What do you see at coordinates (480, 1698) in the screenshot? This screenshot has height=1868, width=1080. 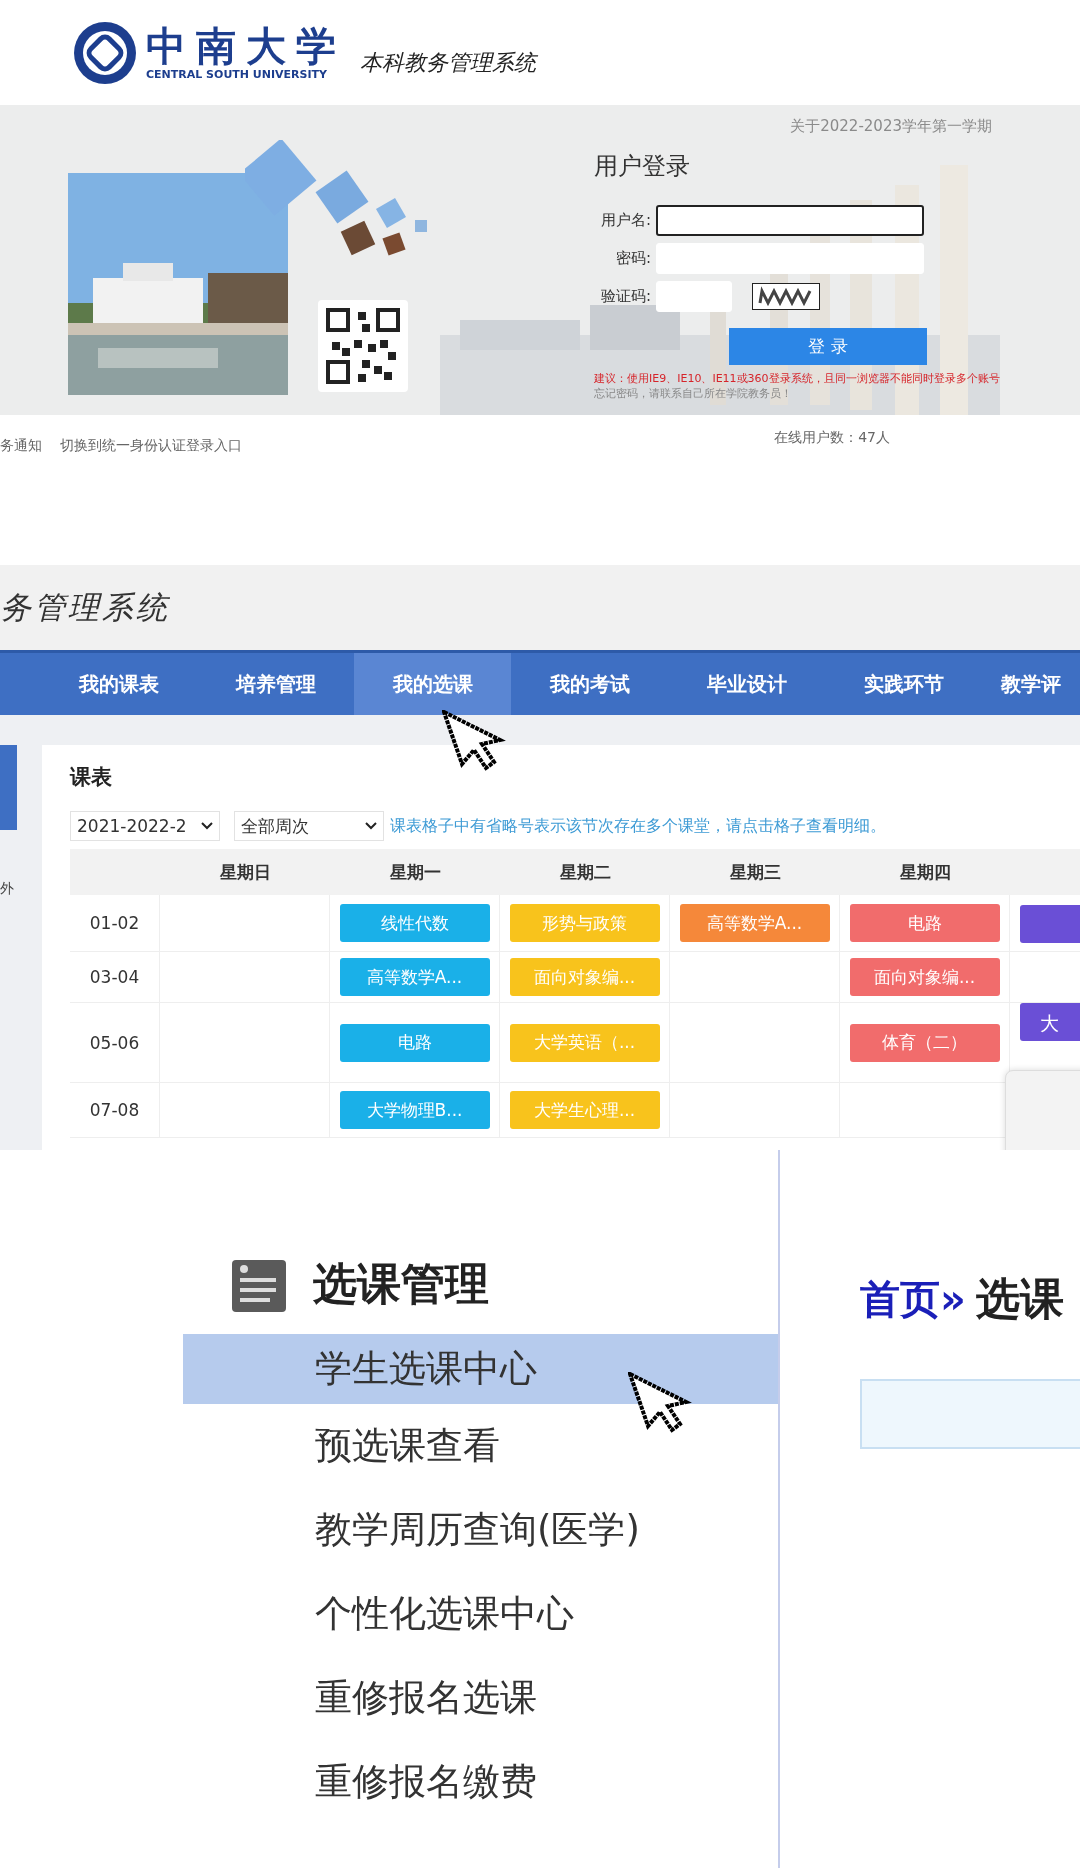 I see `menu-item: 重修报名选课` at bounding box center [480, 1698].